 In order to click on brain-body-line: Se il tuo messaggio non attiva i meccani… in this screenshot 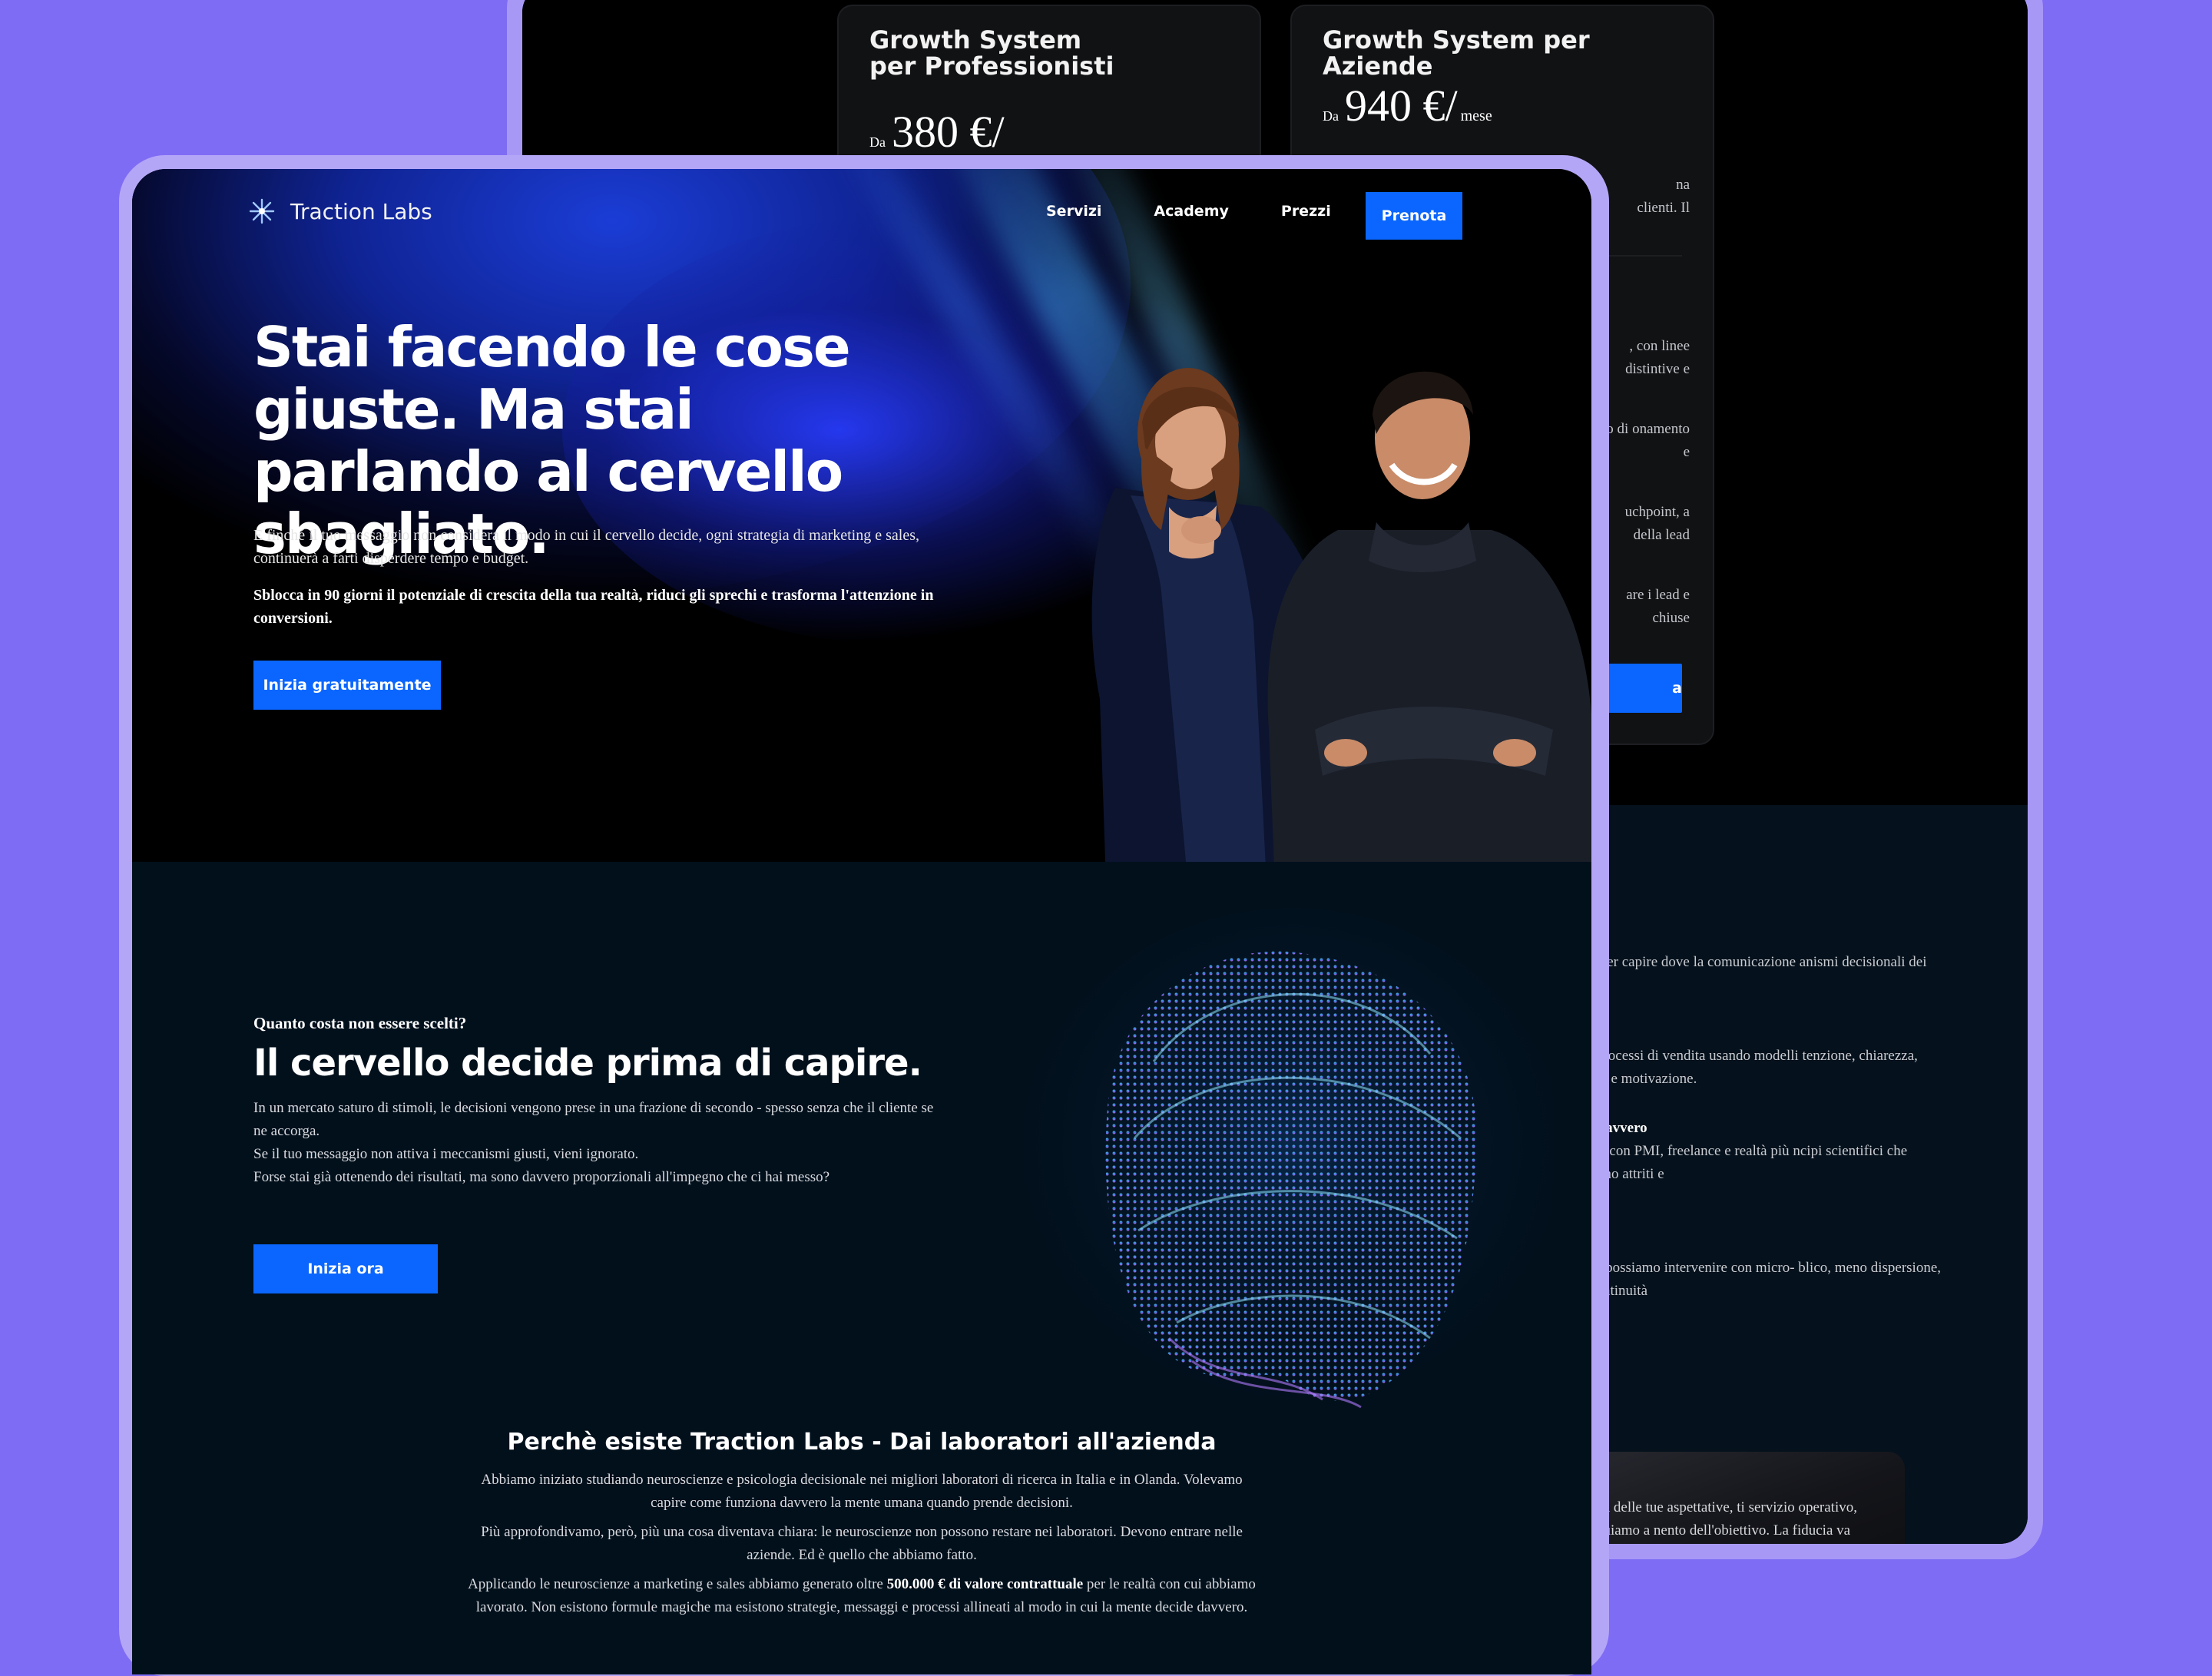, I will do `click(446, 1154)`.